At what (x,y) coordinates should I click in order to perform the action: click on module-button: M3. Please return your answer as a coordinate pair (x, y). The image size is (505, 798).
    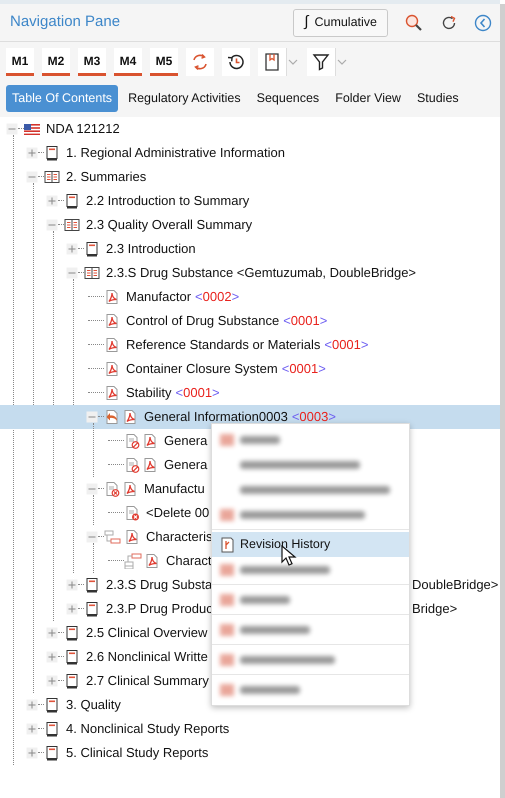
    Looking at the image, I should click on (92, 62).